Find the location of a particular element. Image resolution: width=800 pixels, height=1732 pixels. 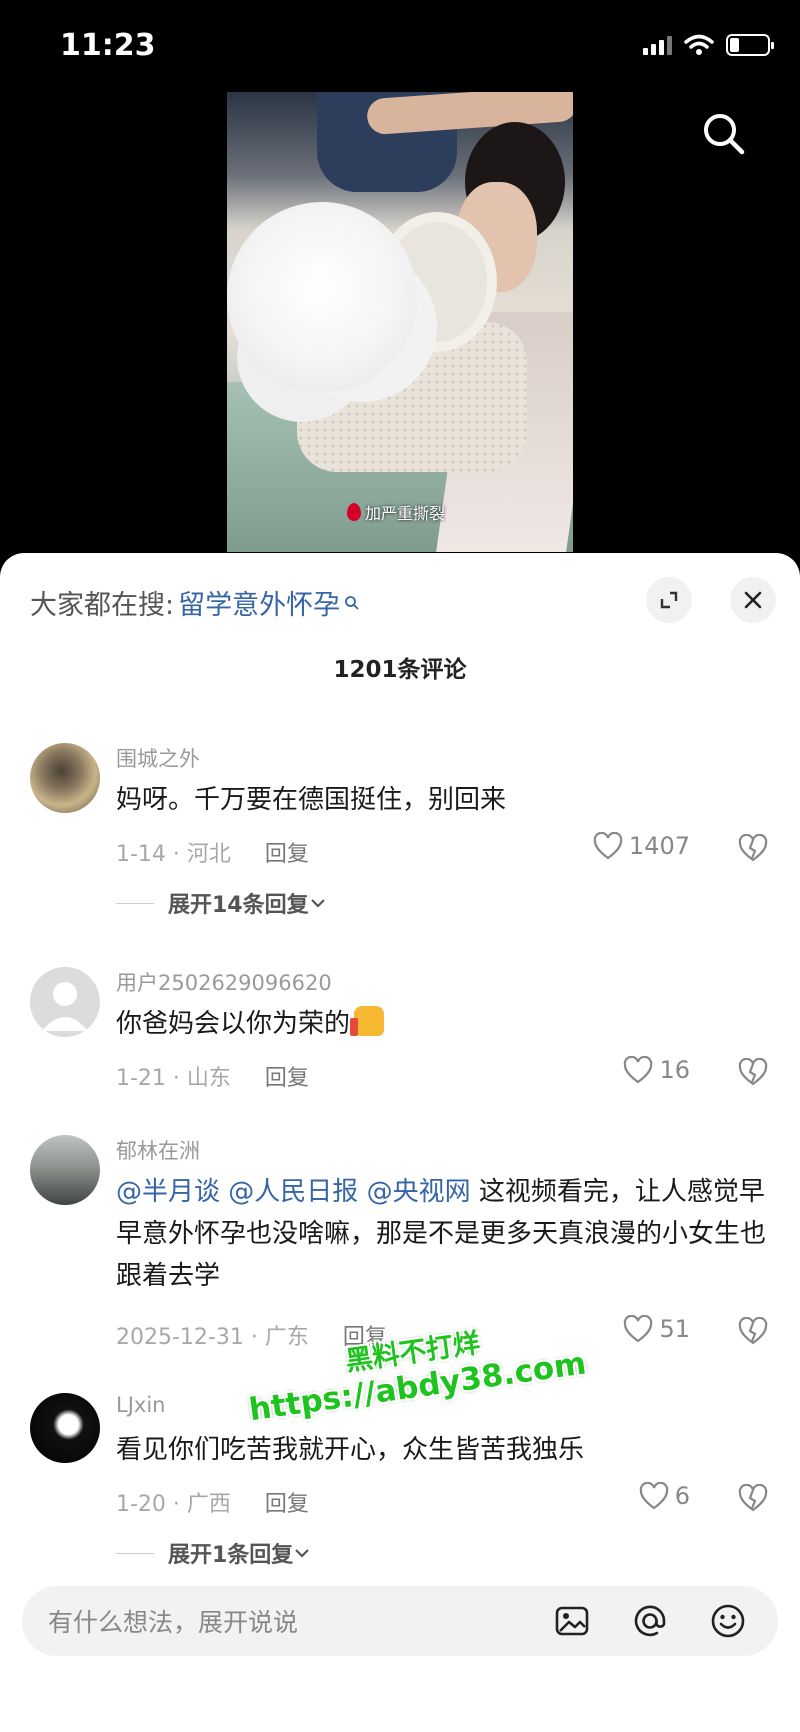

mention-link: @半月谈 is located at coordinates (168, 1192).